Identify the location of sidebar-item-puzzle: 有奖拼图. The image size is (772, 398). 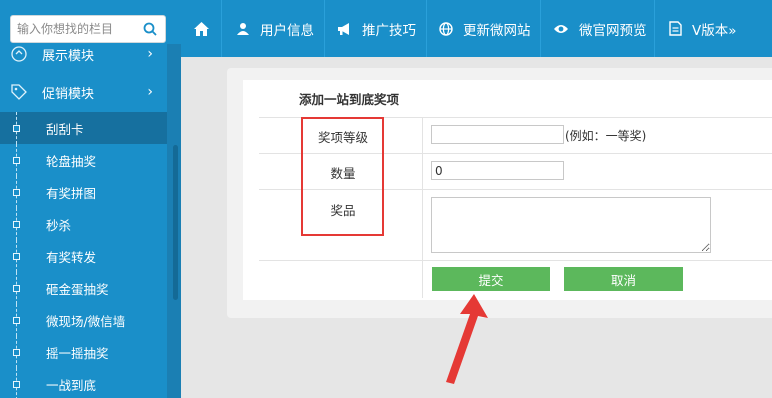
(83, 192).